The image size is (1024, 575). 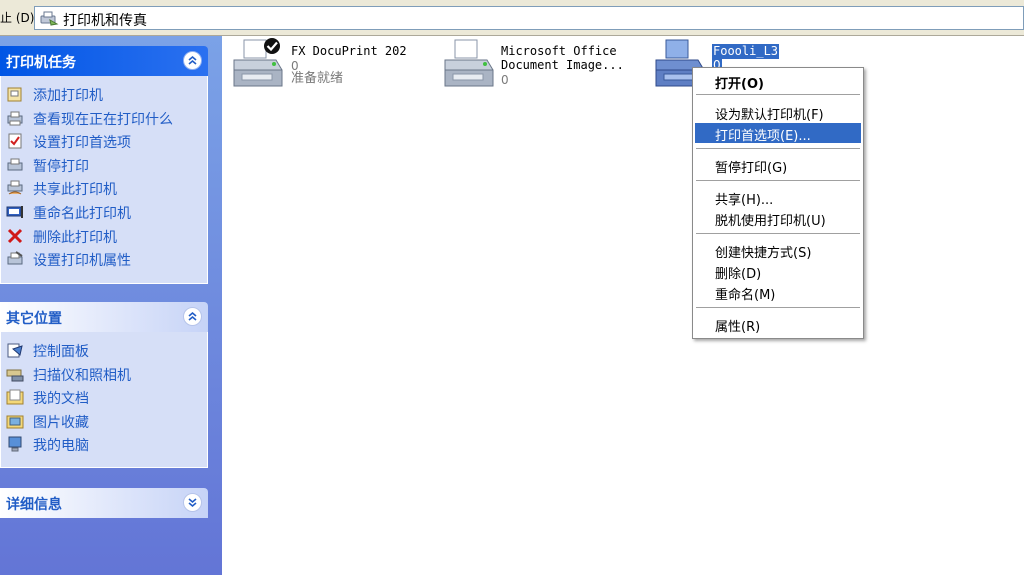 What do you see at coordinates (15, 235) in the screenshot?
I see `delete-icon` at bounding box center [15, 235].